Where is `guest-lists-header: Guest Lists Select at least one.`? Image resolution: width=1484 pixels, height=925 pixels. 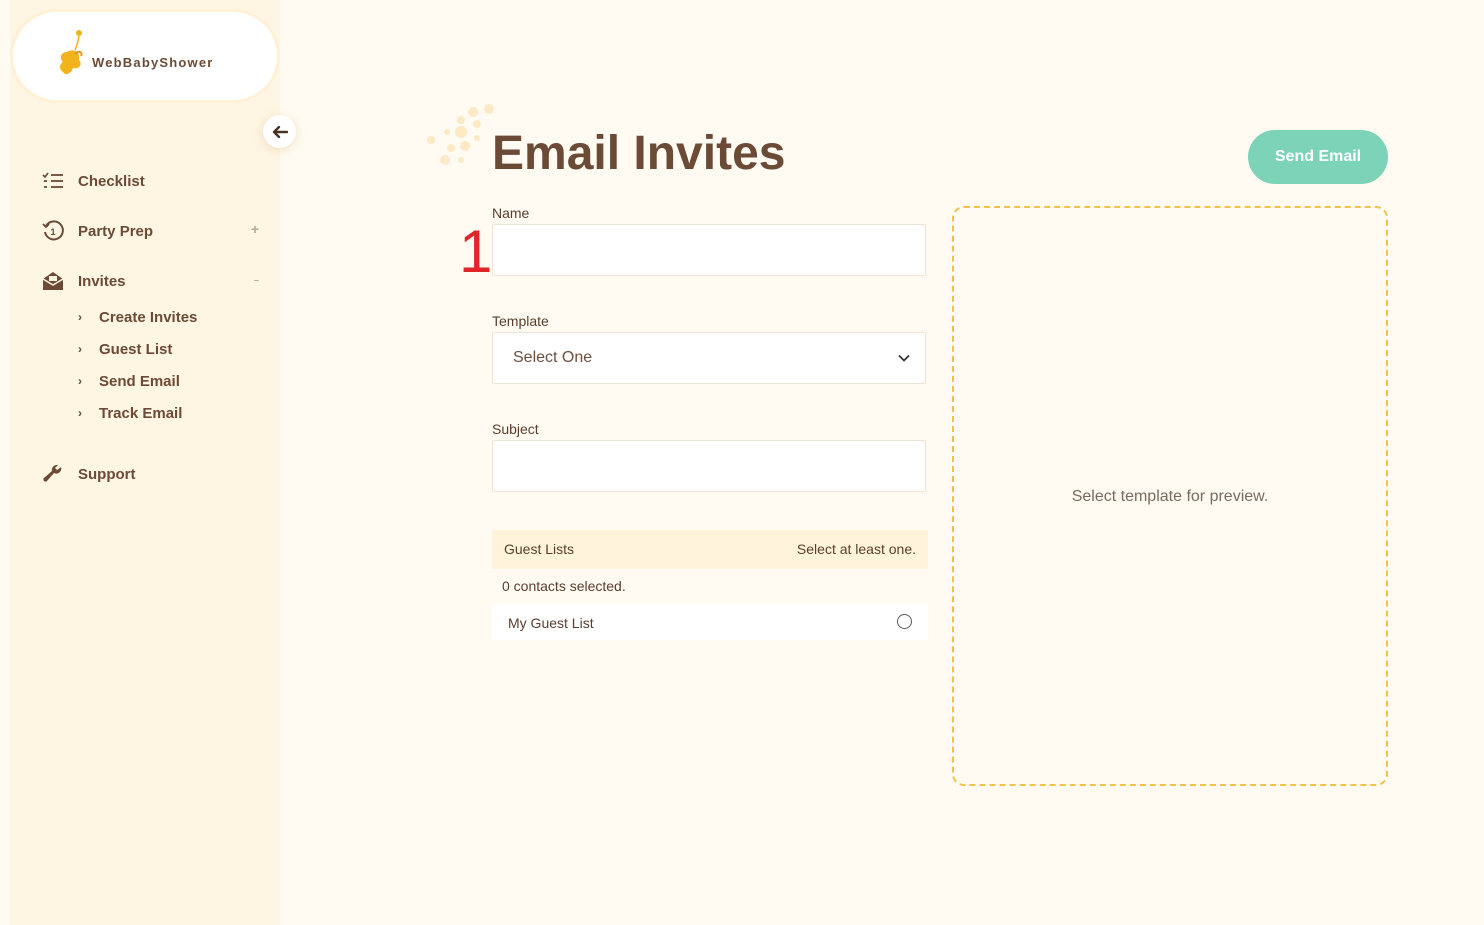 guest-lists-header: Guest Lists Select at least one. is located at coordinates (710, 549).